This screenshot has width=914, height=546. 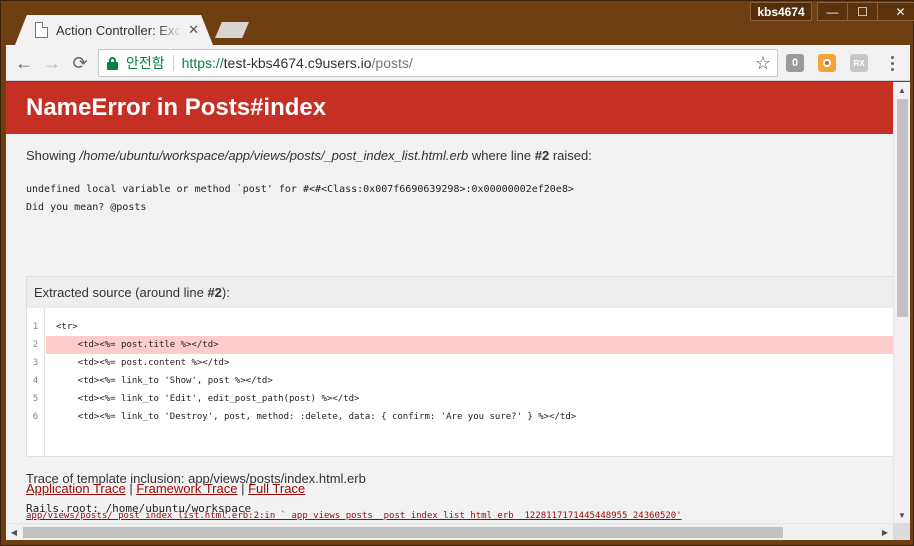 I want to click on error-header: NameError in Posts#index, so click(x=449, y=108).